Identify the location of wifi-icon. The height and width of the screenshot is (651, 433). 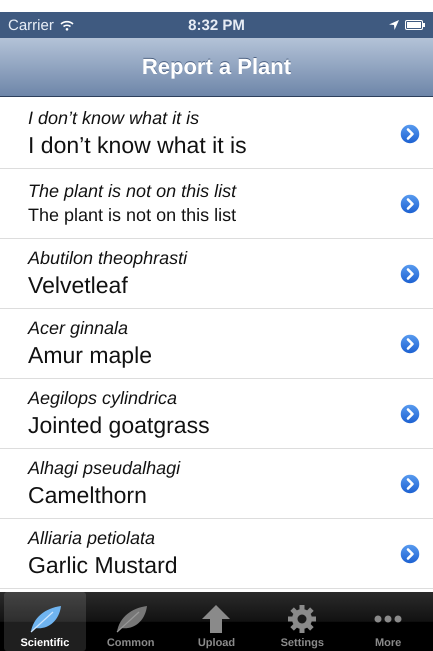
(67, 25).